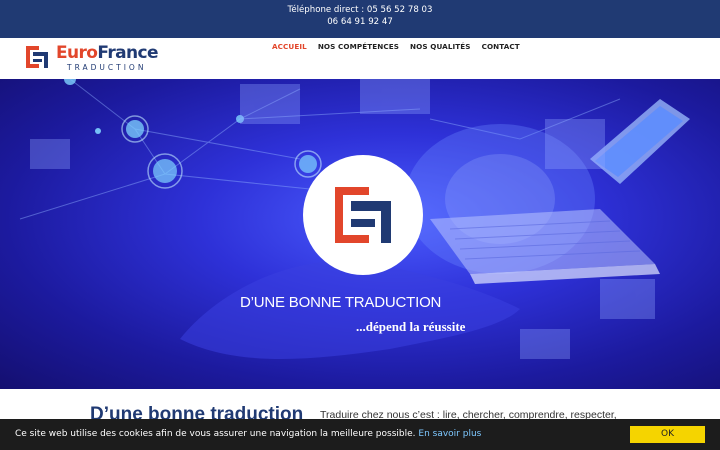 The width and height of the screenshot is (720, 450). Describe the element at coordinates (440, 46) in the screenshot. I see `nav-item-qualites: NOS QUALITÉS` at that location.